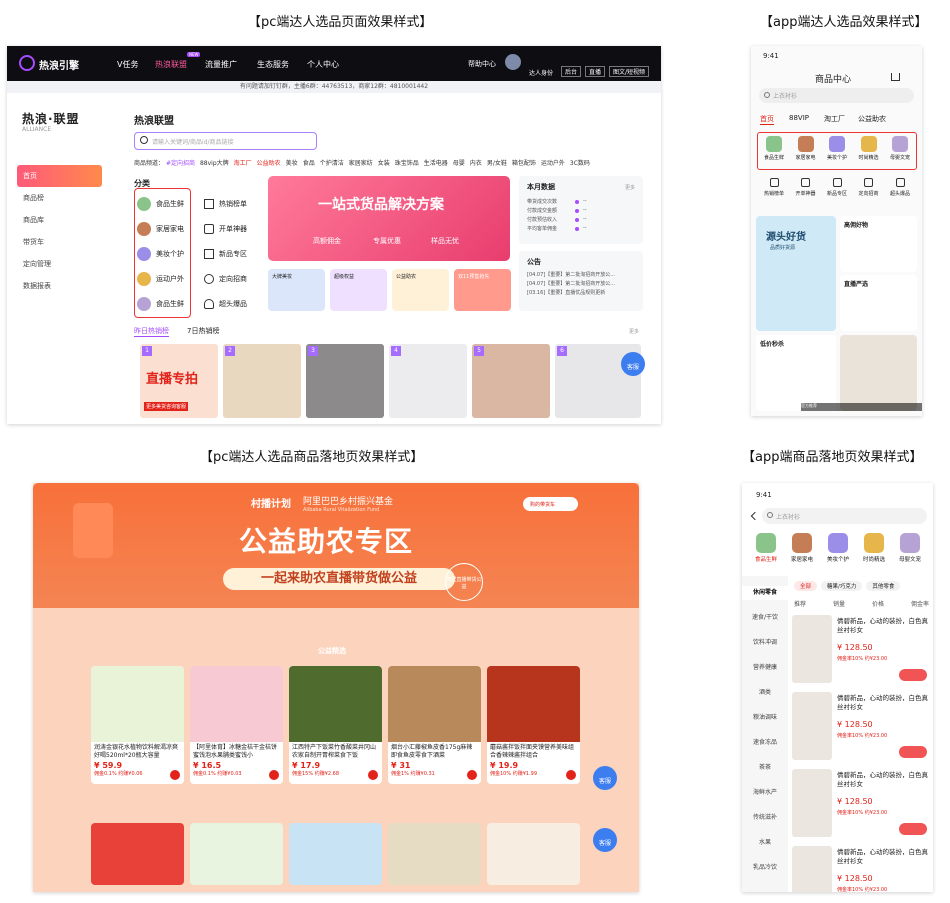 The image size is (950, 903). Describe the element at coordinates (160, 279) in the screenshot. I see `category-sports: 运动户外` at that location.